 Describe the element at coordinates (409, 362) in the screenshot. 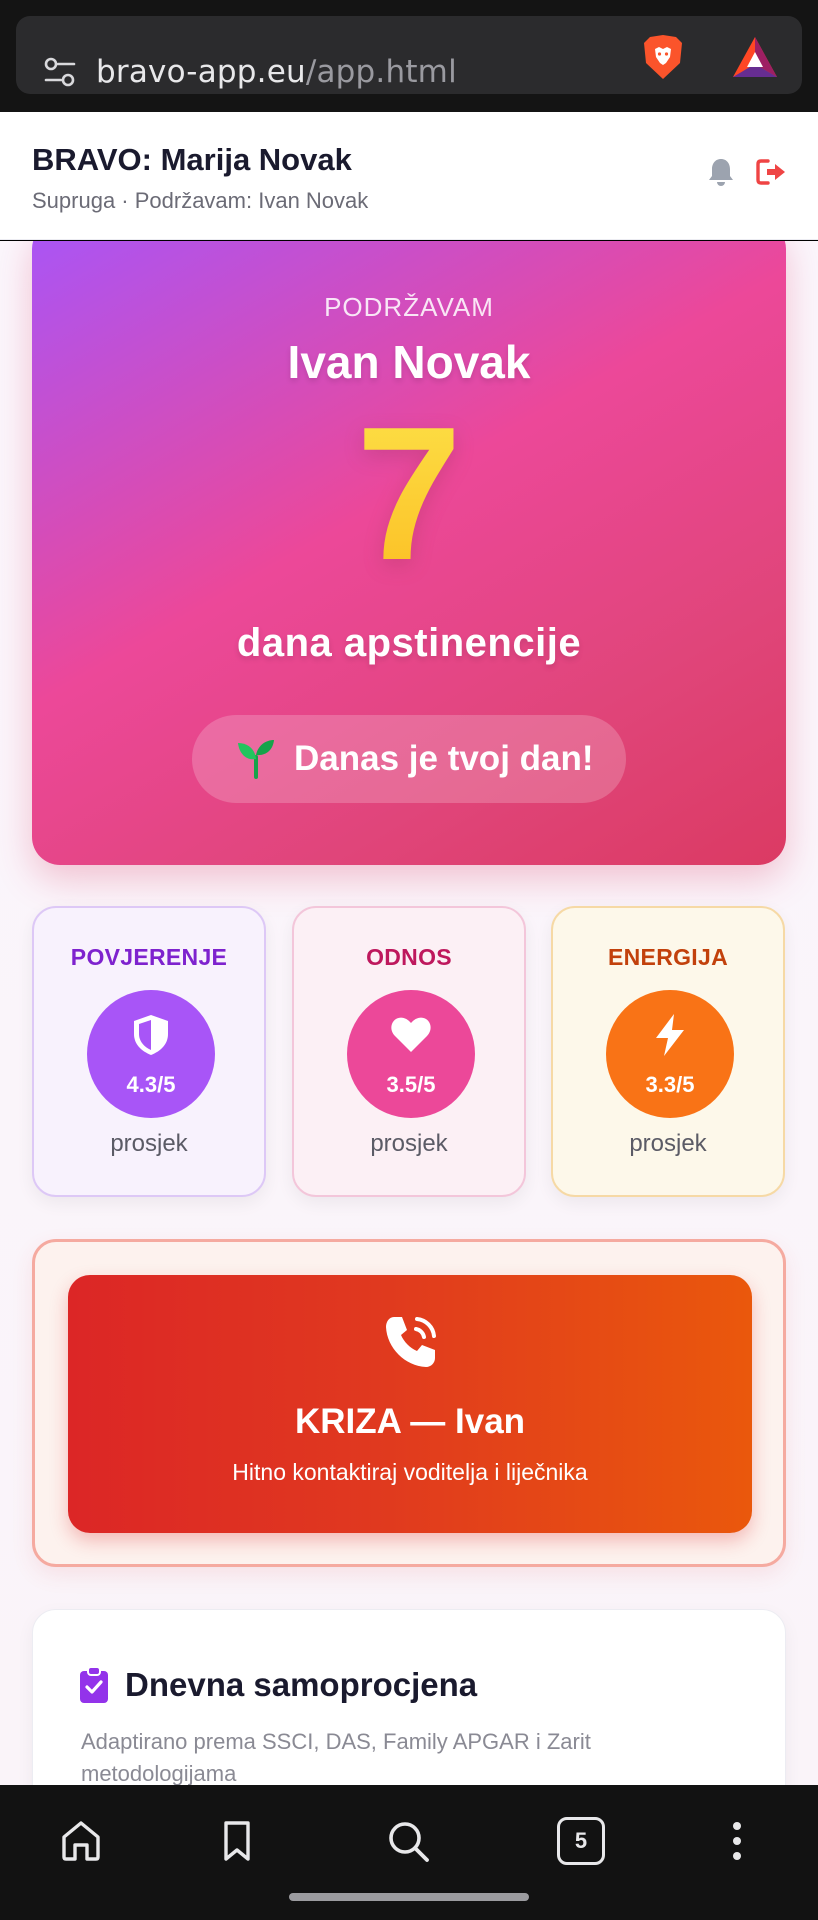

I see `supported-person-name: Ivan Novak` at that location.